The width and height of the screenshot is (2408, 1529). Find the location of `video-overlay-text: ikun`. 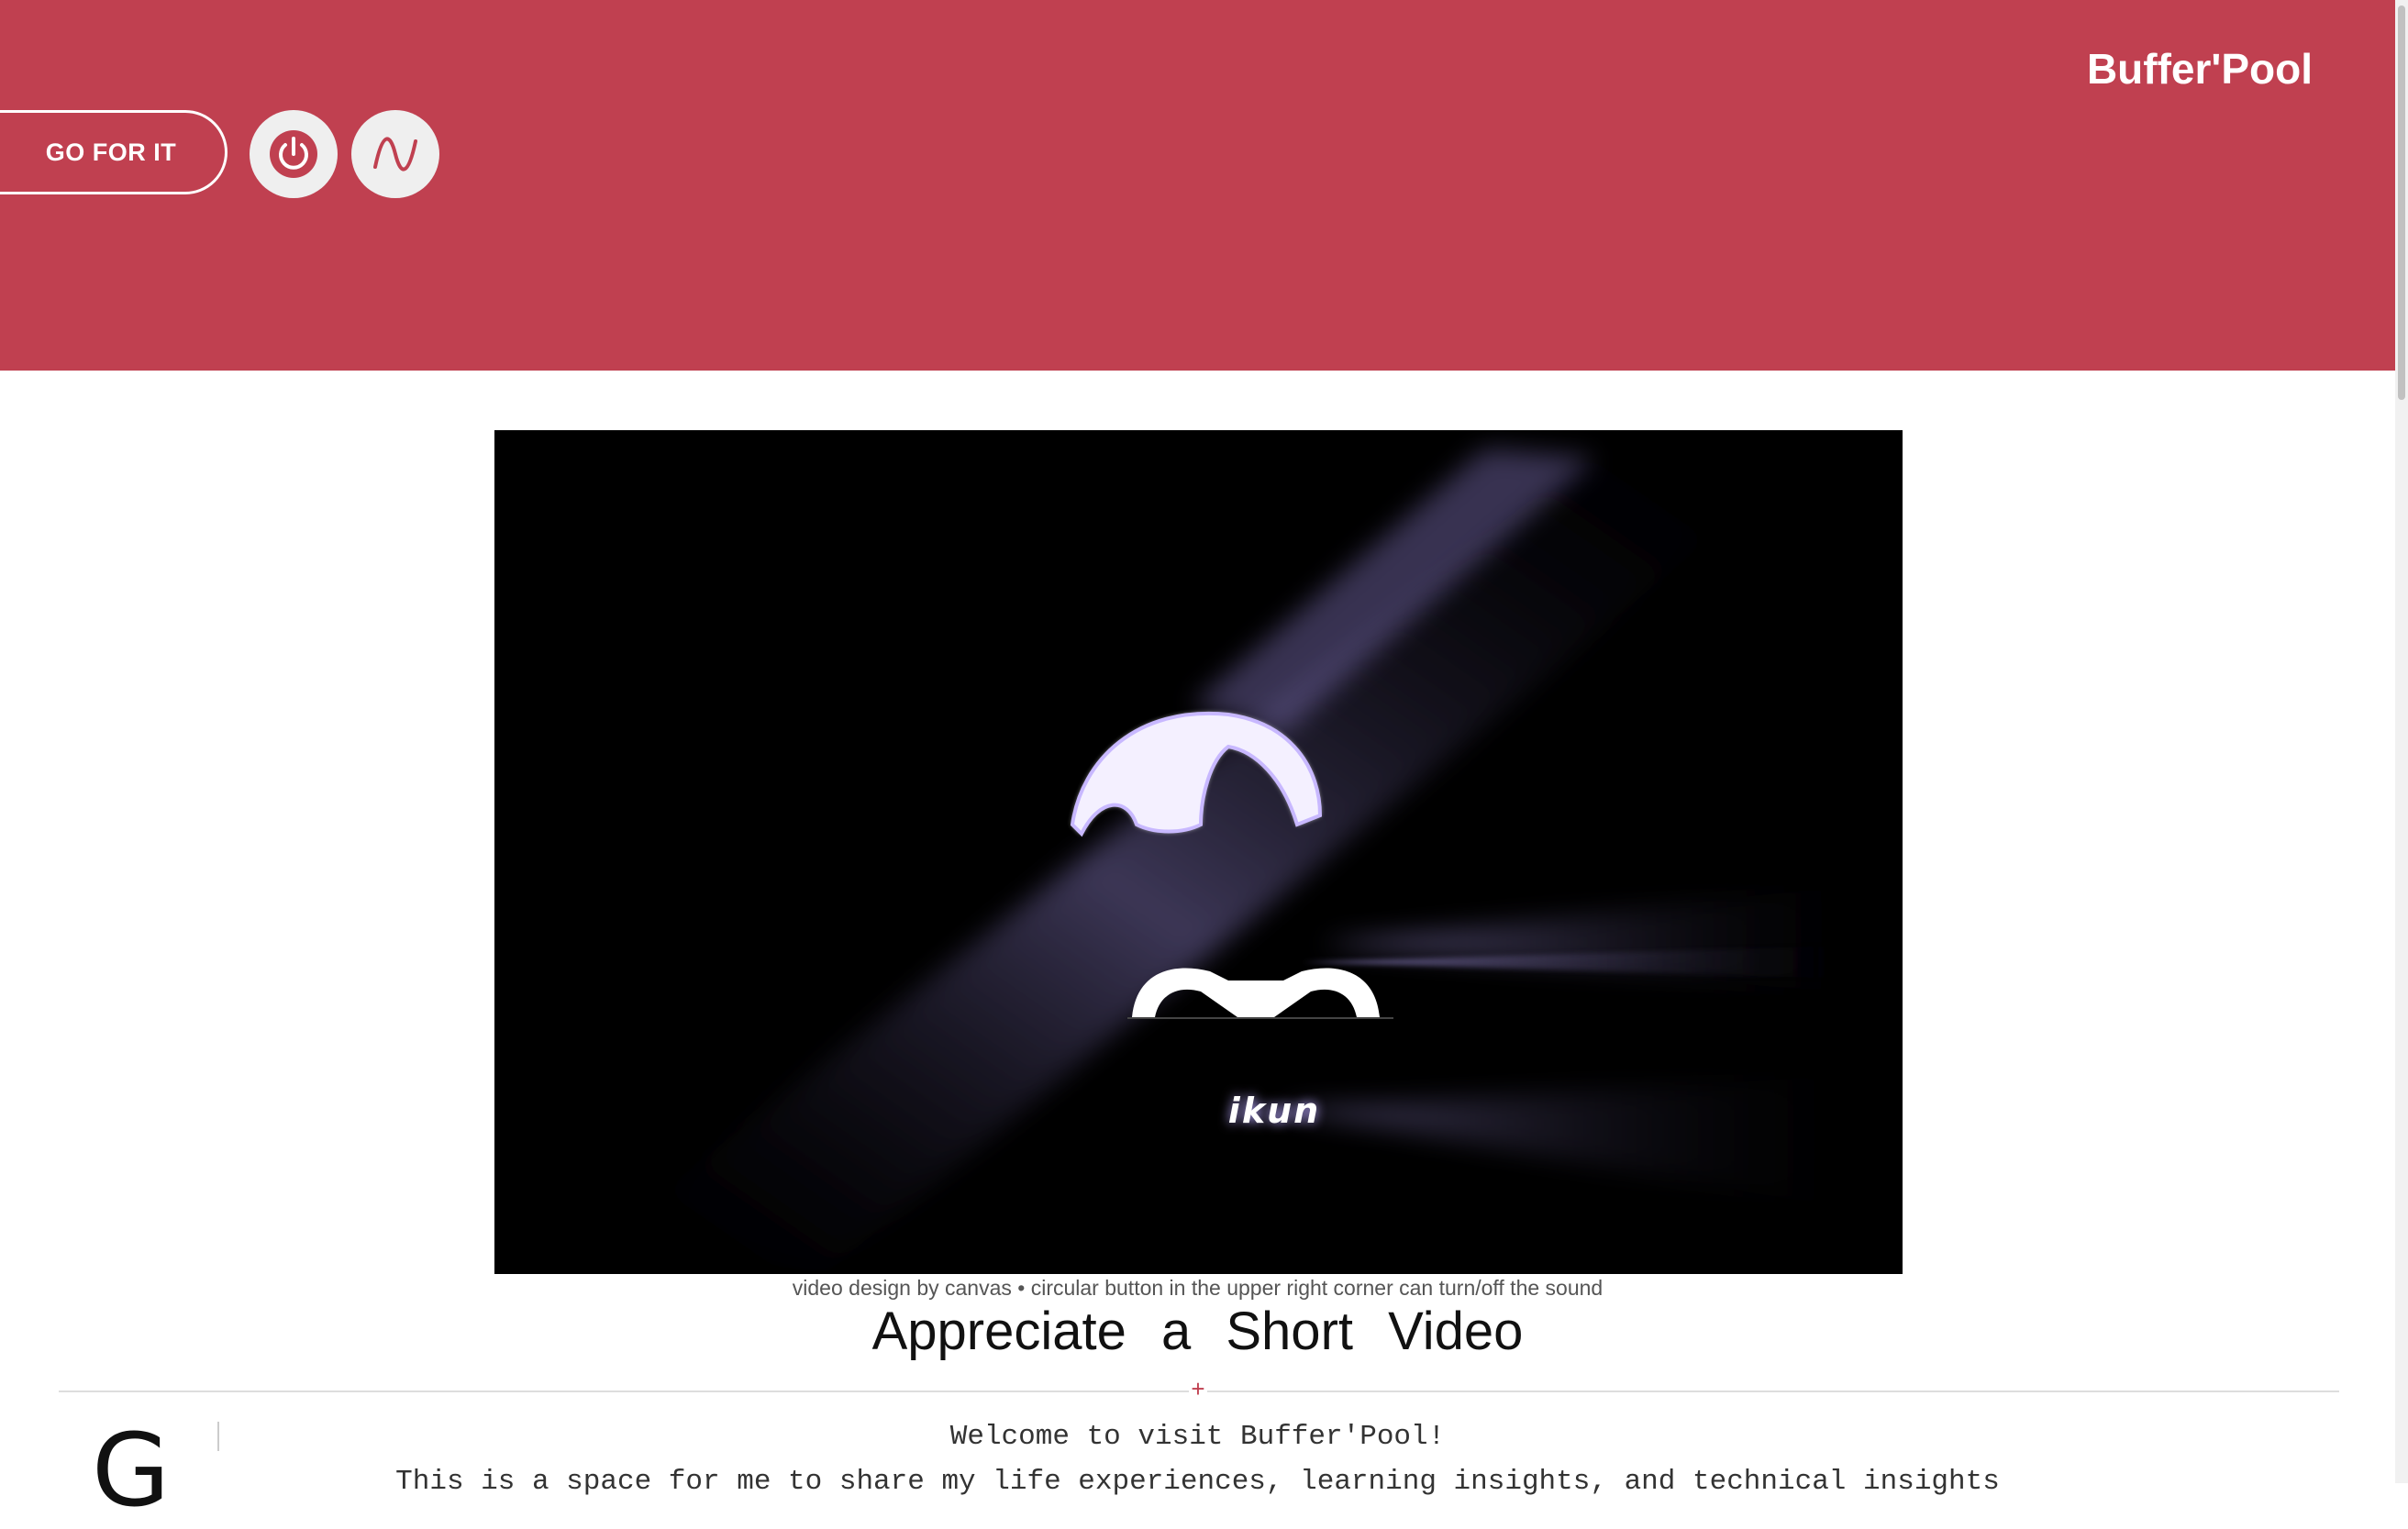

video-overlay-text: ikun is located at coordinates (1274, 1111).